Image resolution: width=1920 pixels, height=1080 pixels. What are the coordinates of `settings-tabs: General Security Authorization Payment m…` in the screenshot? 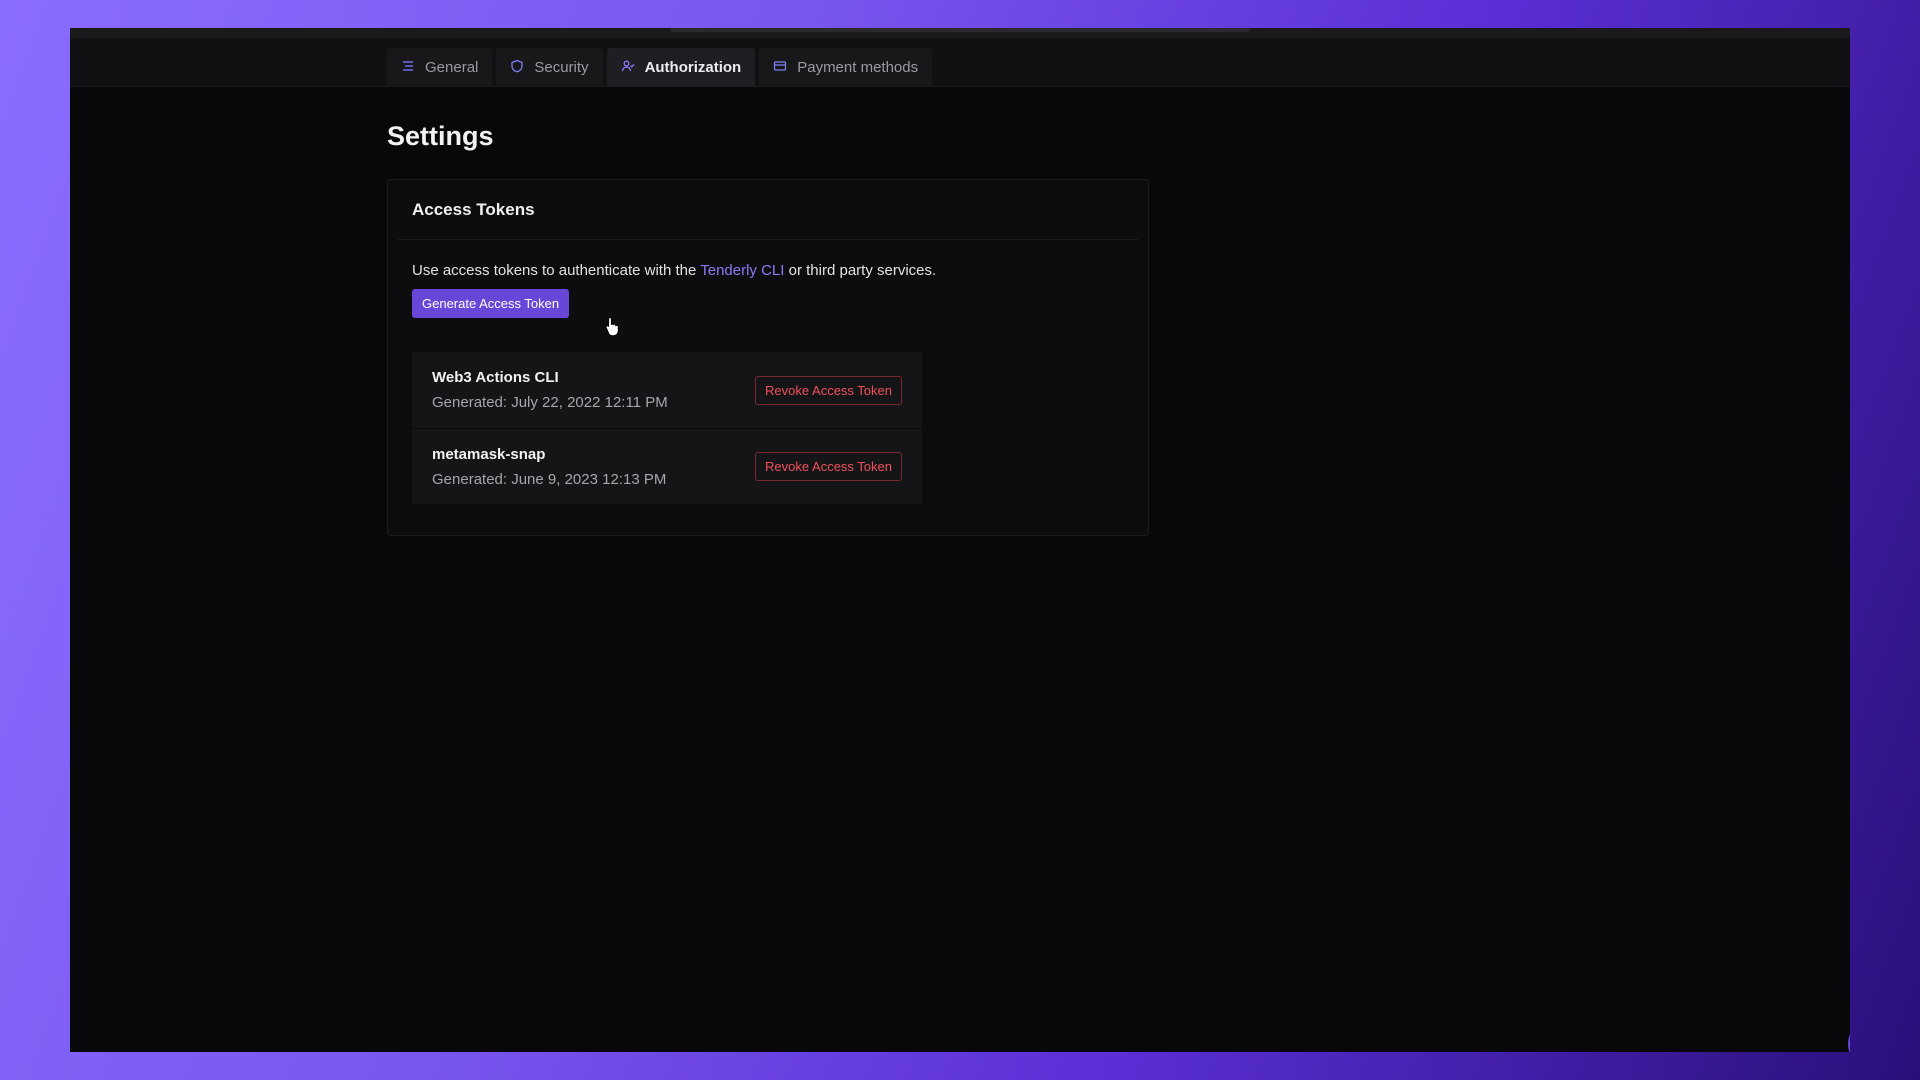 It's located at (660, 67).